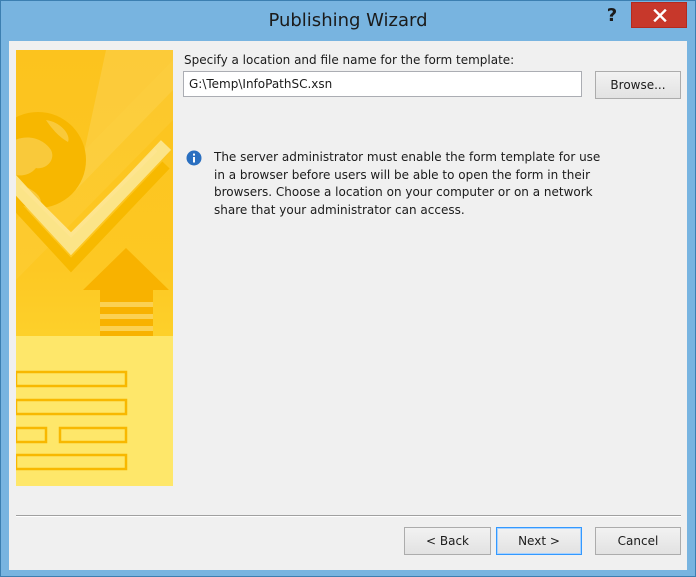 Image resolution: width=696 pixels, height=577 pixels. I want to click on back-button: < Back, so click(447, 541).